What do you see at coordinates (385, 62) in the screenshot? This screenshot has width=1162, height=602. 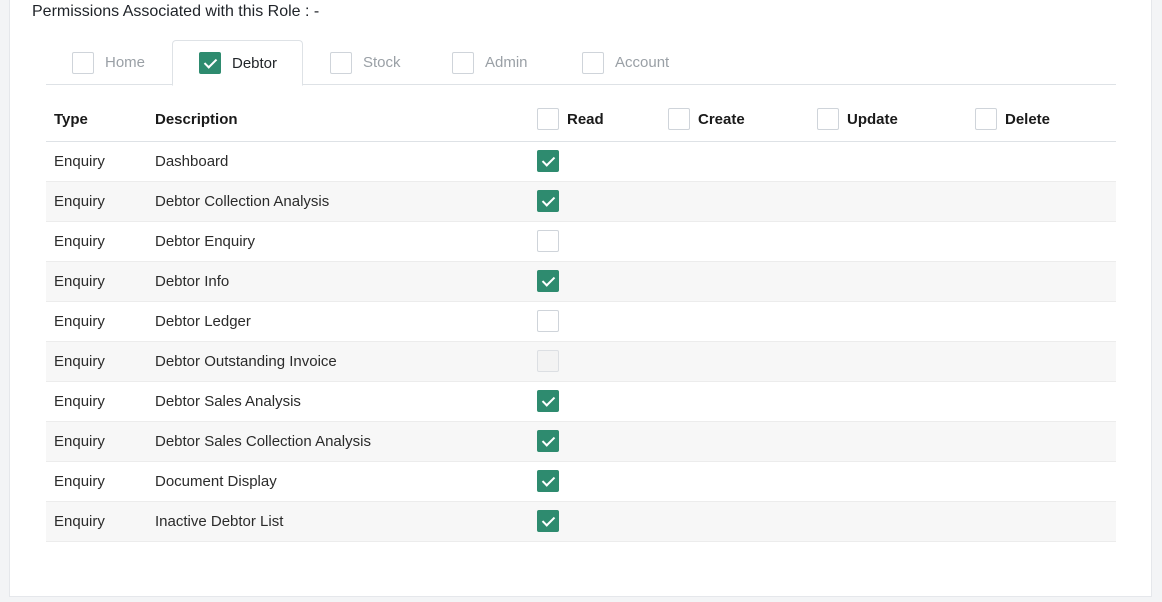 I see `tab-stock: Stock` at bounding box center [385, 62].